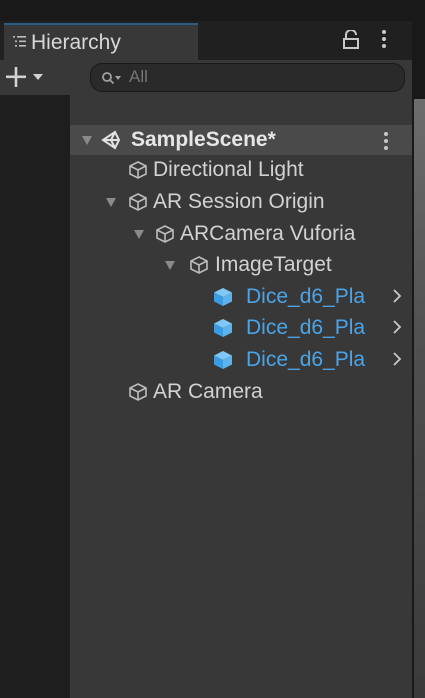 Image resolution: width=425 pixels, height=698 pixels. I want to click on tab-bar: Hierarchy, so click(206, 40).